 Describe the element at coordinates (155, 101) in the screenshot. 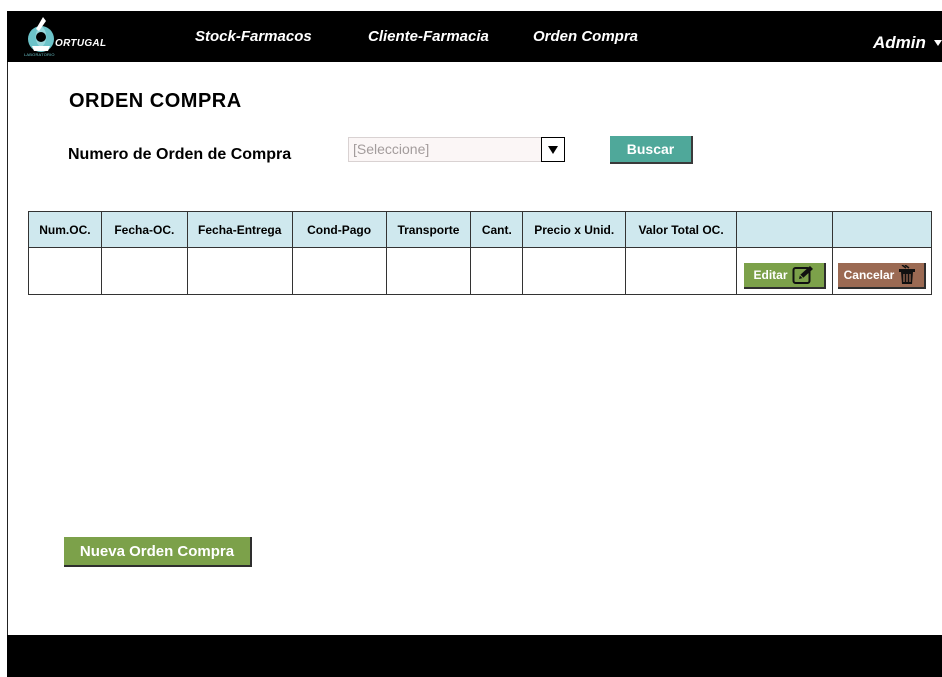

I see `page-title: ORDEN COMPRA` at that location.